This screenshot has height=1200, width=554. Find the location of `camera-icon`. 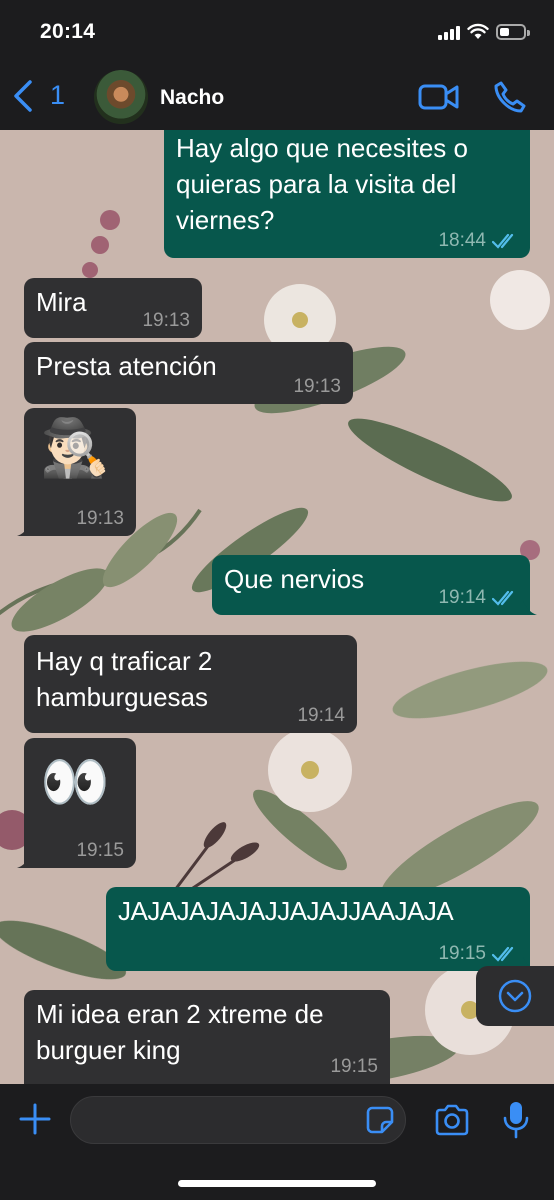

camera-icon is located at coordinates (452, 1120).